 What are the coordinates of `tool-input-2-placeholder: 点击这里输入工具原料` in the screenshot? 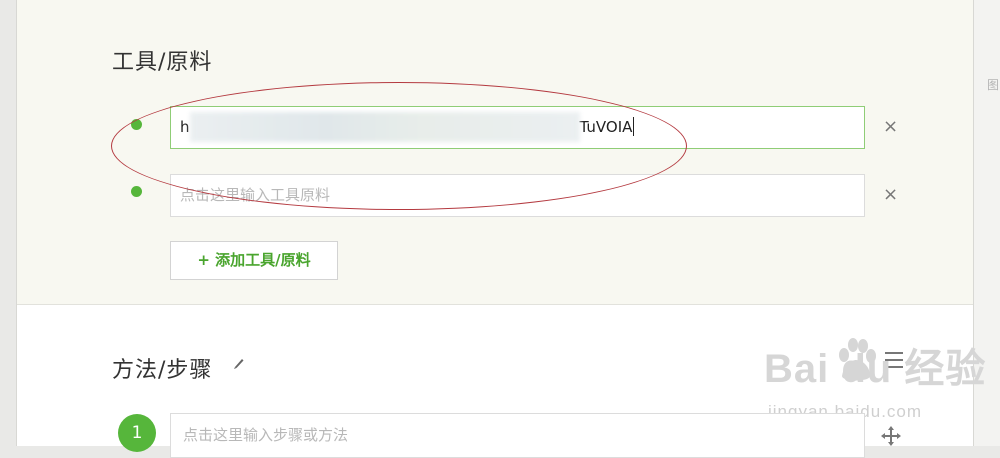 It's located at (255, 195).